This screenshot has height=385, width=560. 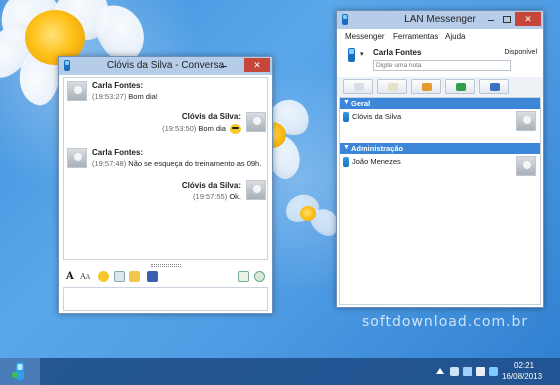 What do you see at coordinates (445, 322) in the screenshot?
I see `watermark-text: softdownload.com.br` at bounding box center [445, 322].